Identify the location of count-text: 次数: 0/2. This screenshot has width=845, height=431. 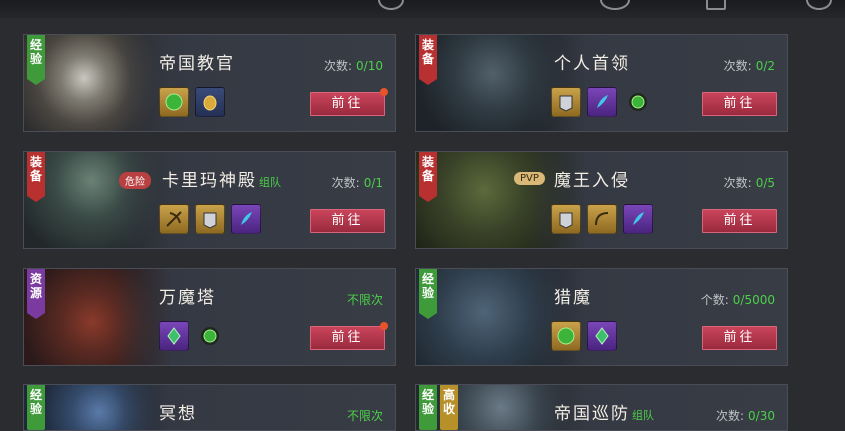
(749, 66).